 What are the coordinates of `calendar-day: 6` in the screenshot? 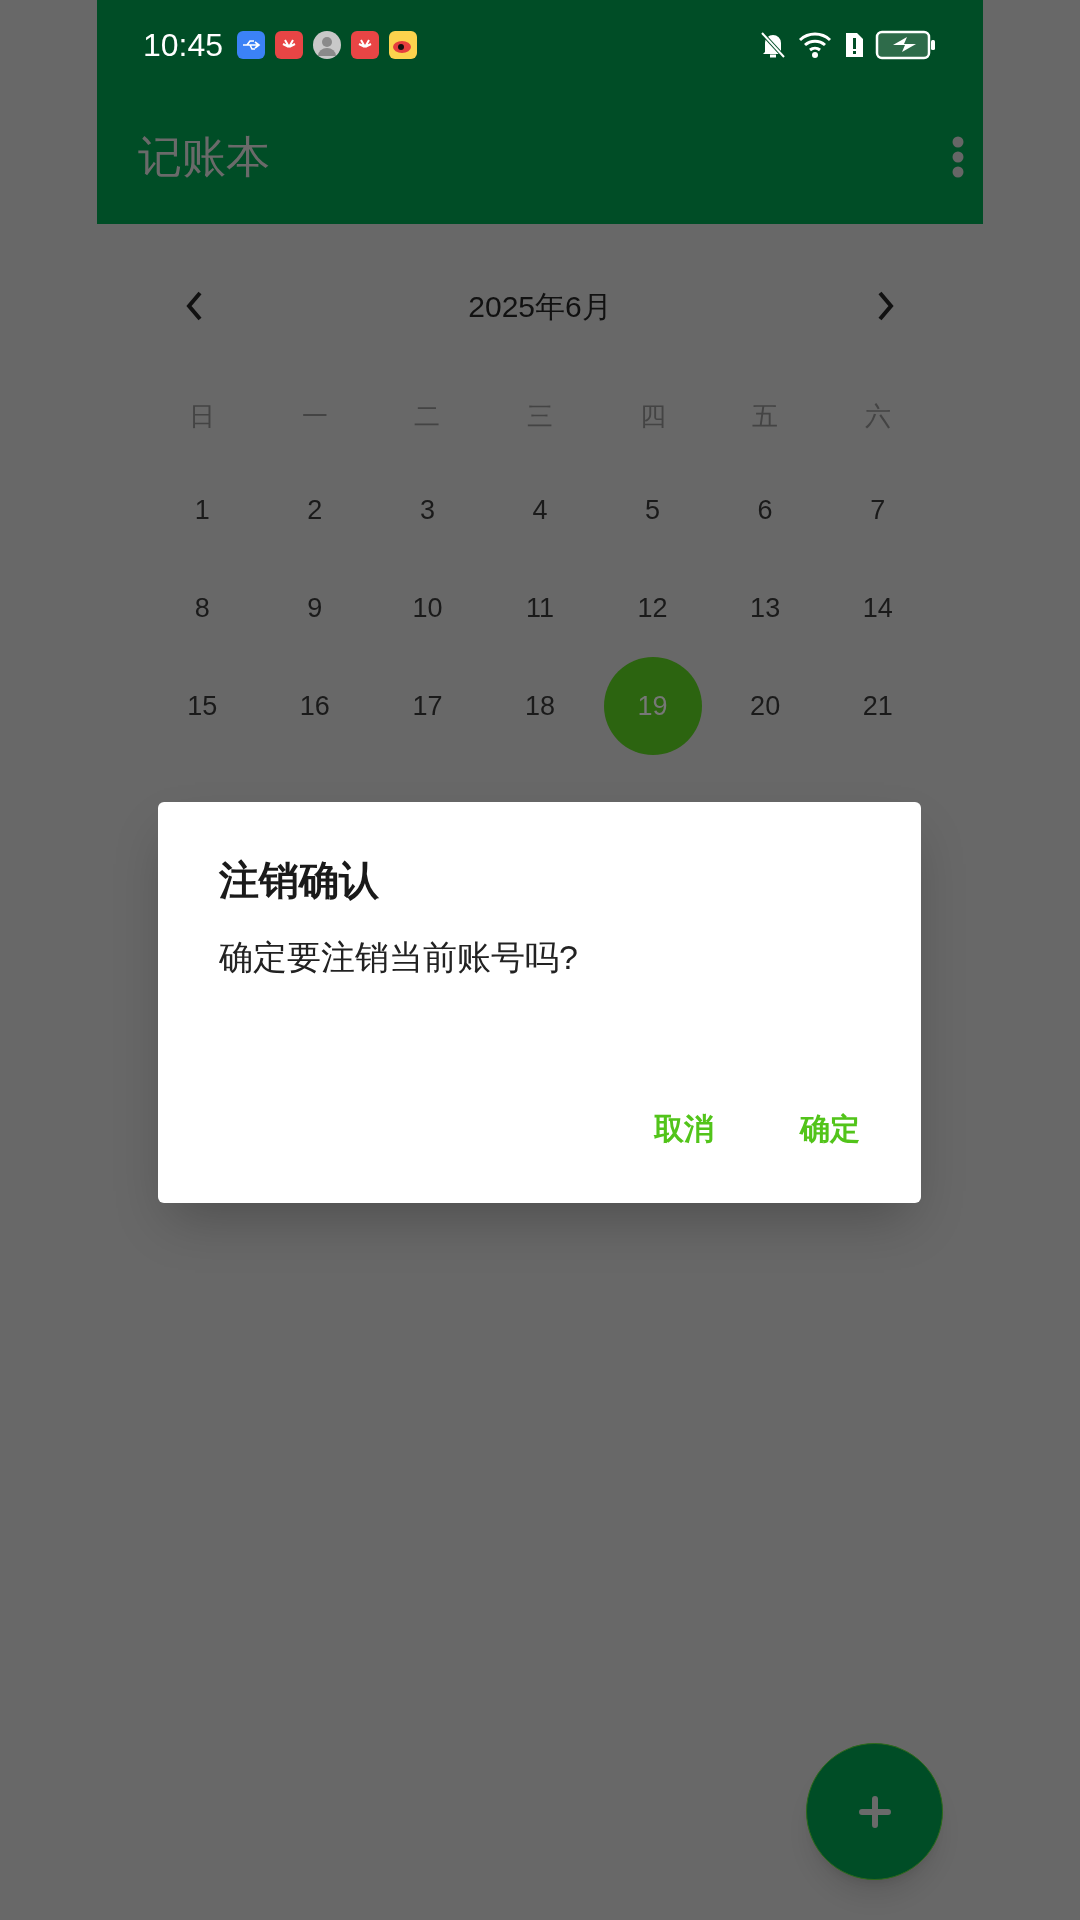 It's located at (765, 510).